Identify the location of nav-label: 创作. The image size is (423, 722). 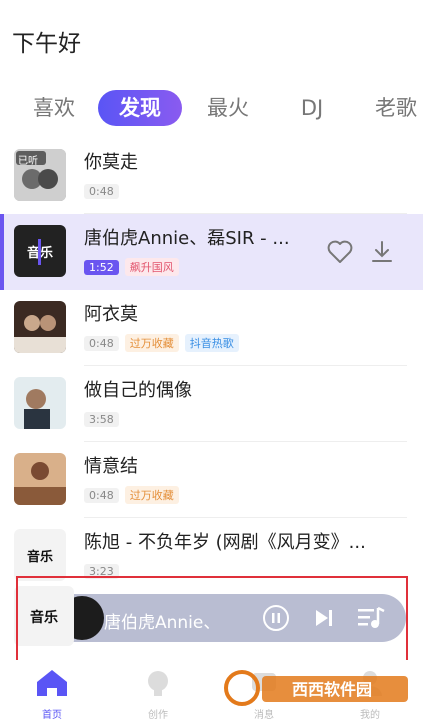
(158, 715).